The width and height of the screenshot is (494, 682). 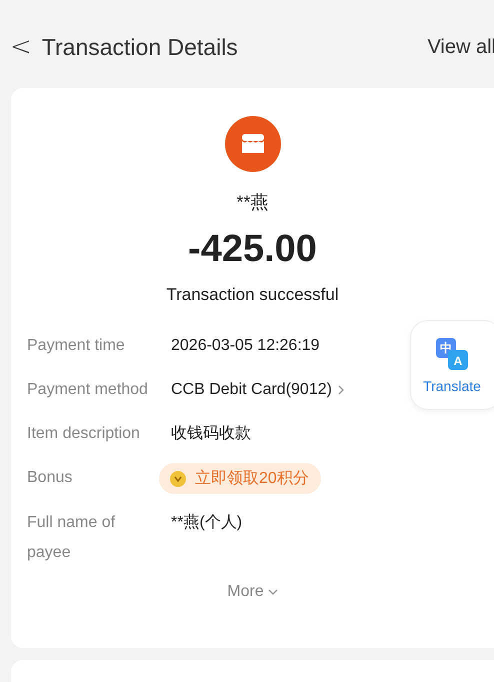 What do you see at coordinates (245, 346) in the screenshot?
I see `detail-value: 2026-03-05 12:26:19` at bounding box center [245, 346].